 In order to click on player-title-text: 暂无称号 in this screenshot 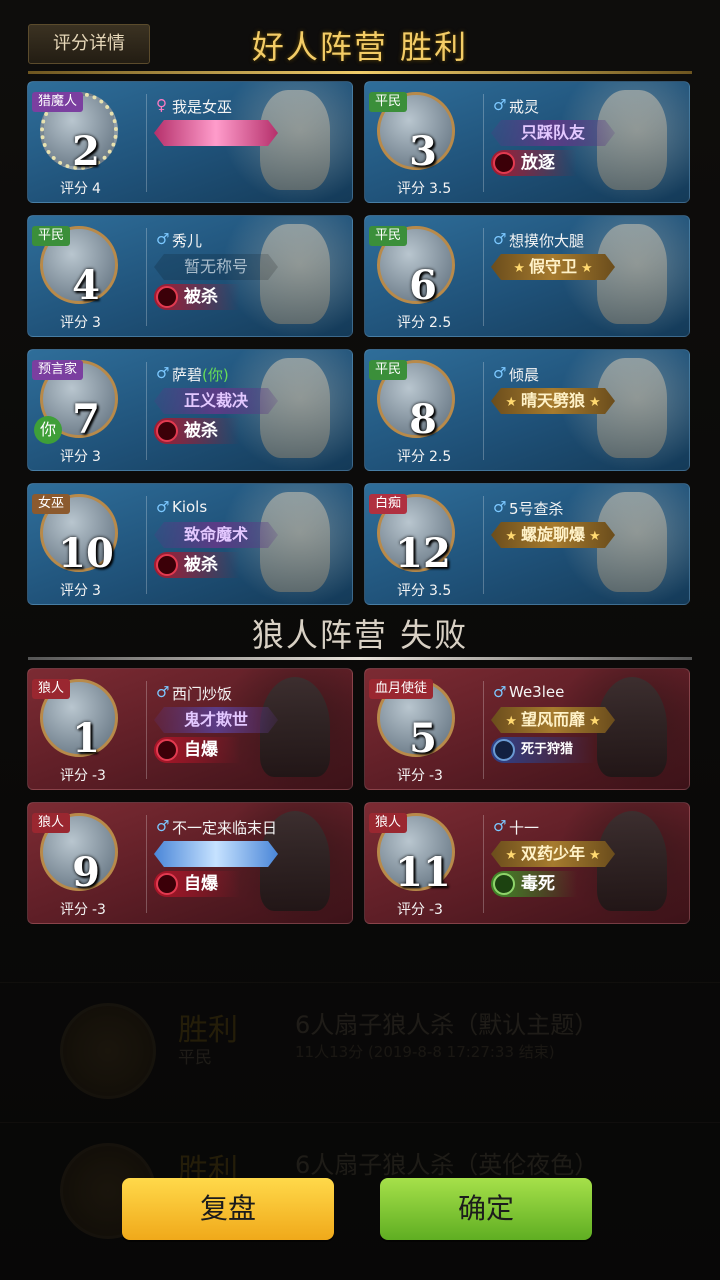, I will do `click(215, 266)`.